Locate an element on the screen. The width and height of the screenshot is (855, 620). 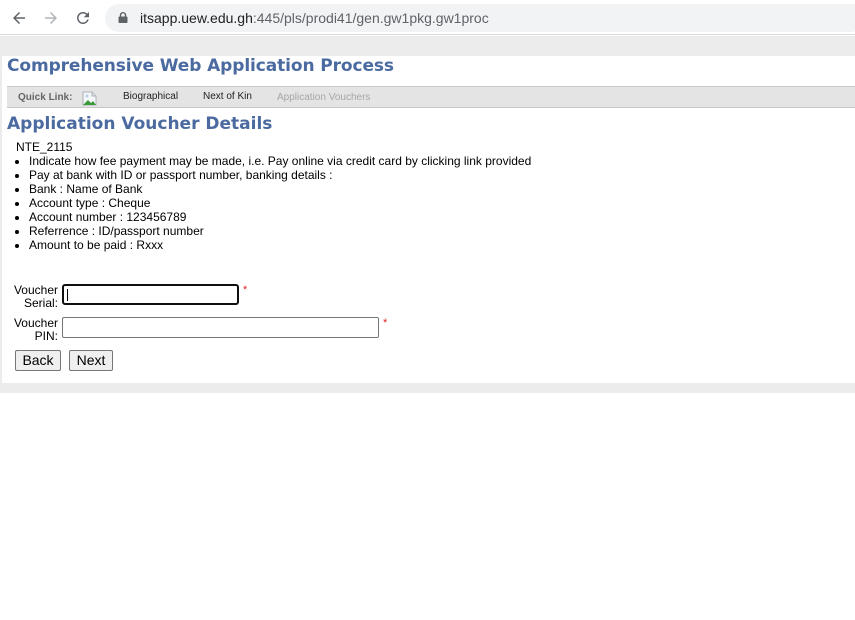
voucher-serial-label: Voucher Serial: is located at coordinates (30, 297).